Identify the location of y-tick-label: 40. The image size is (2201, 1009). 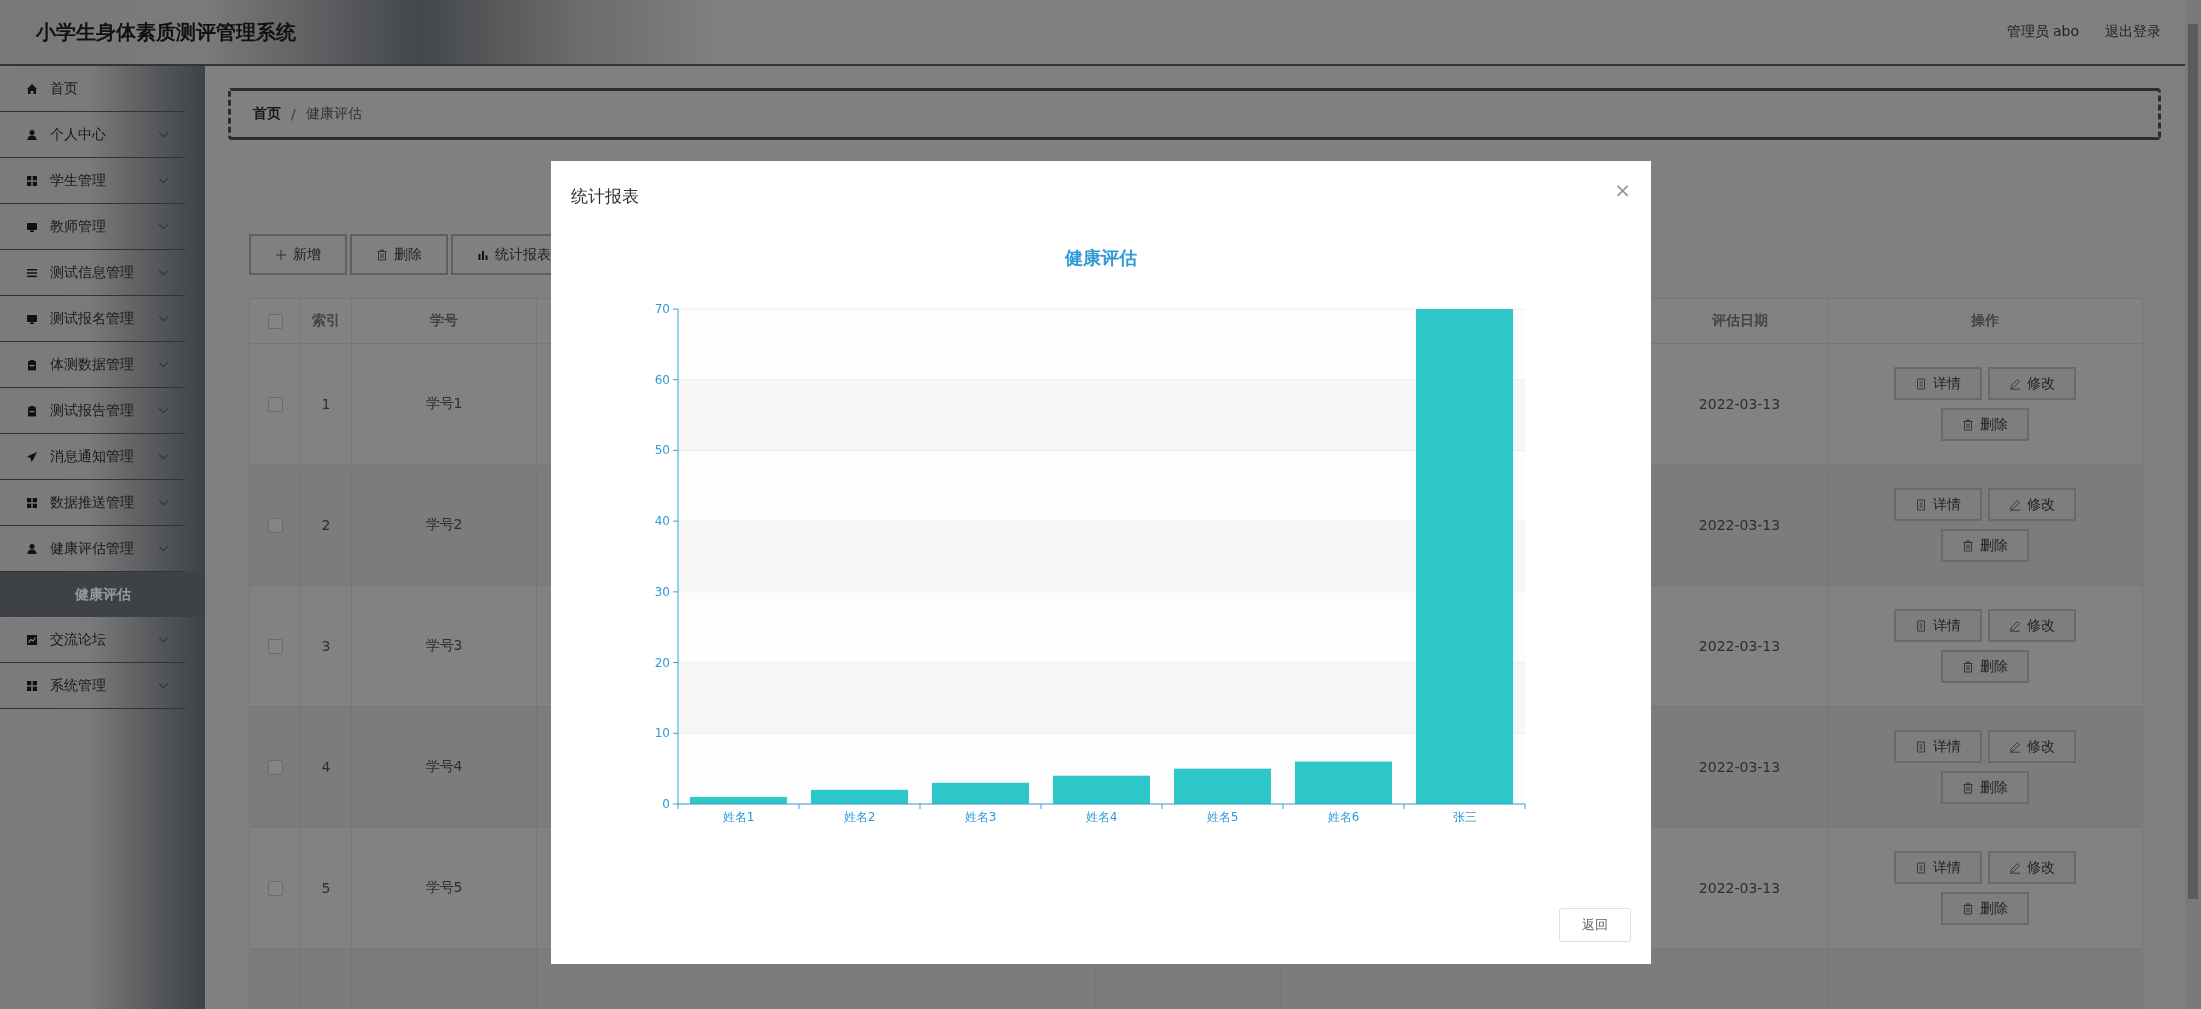
(662, 521).